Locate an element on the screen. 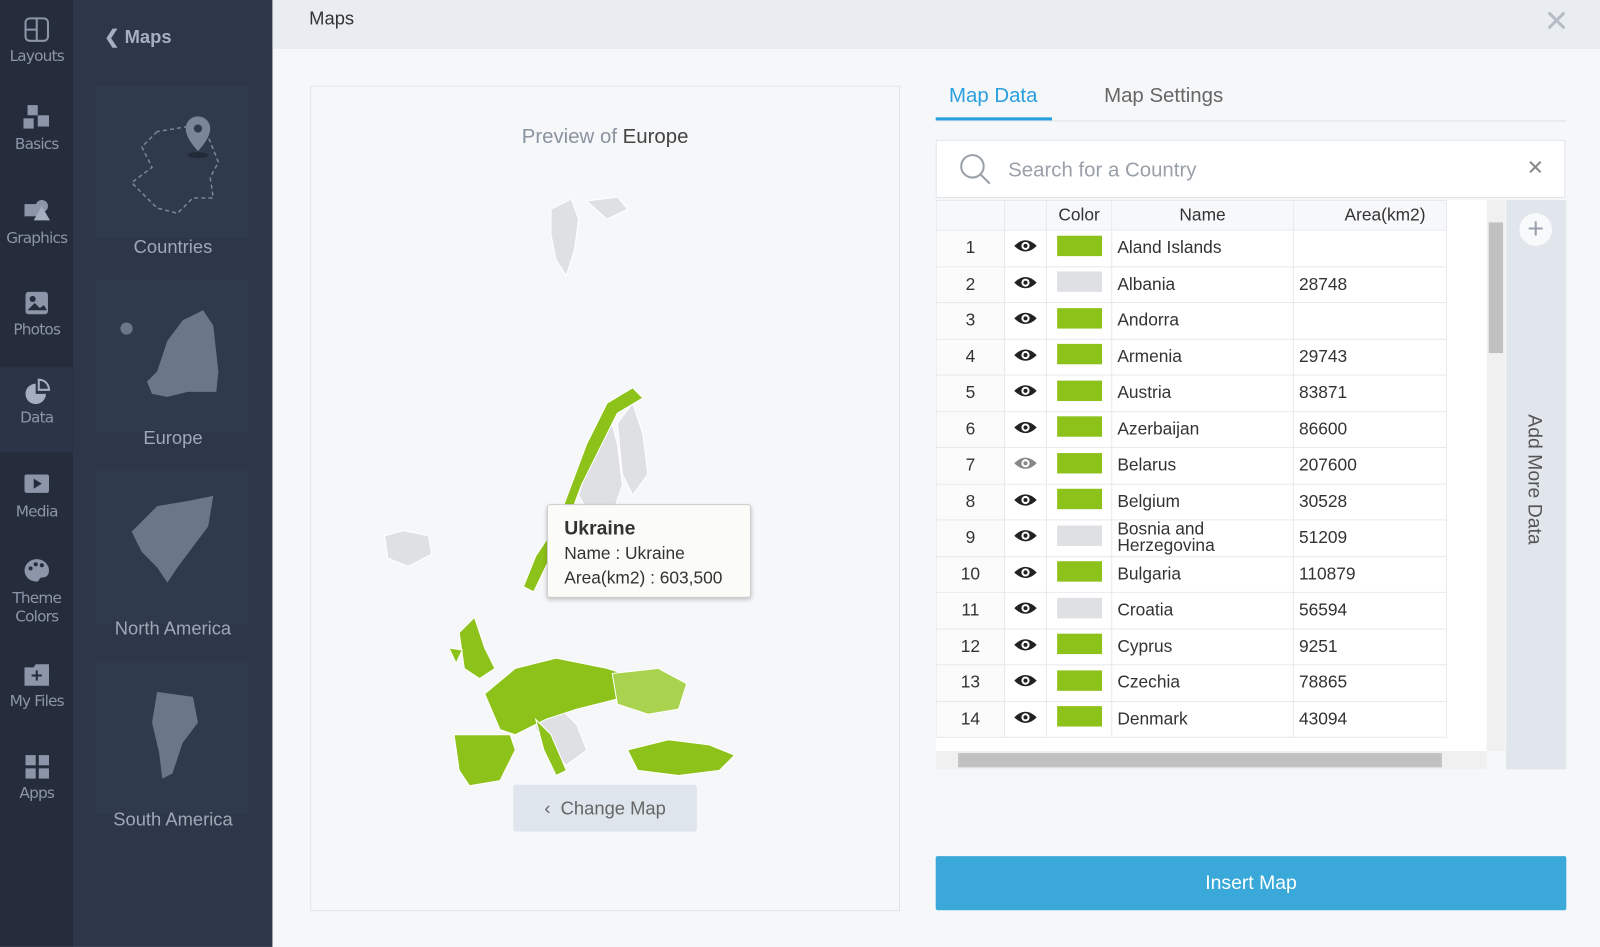  rail-item-layouts: Layouts is located at coordinates (36, 50).